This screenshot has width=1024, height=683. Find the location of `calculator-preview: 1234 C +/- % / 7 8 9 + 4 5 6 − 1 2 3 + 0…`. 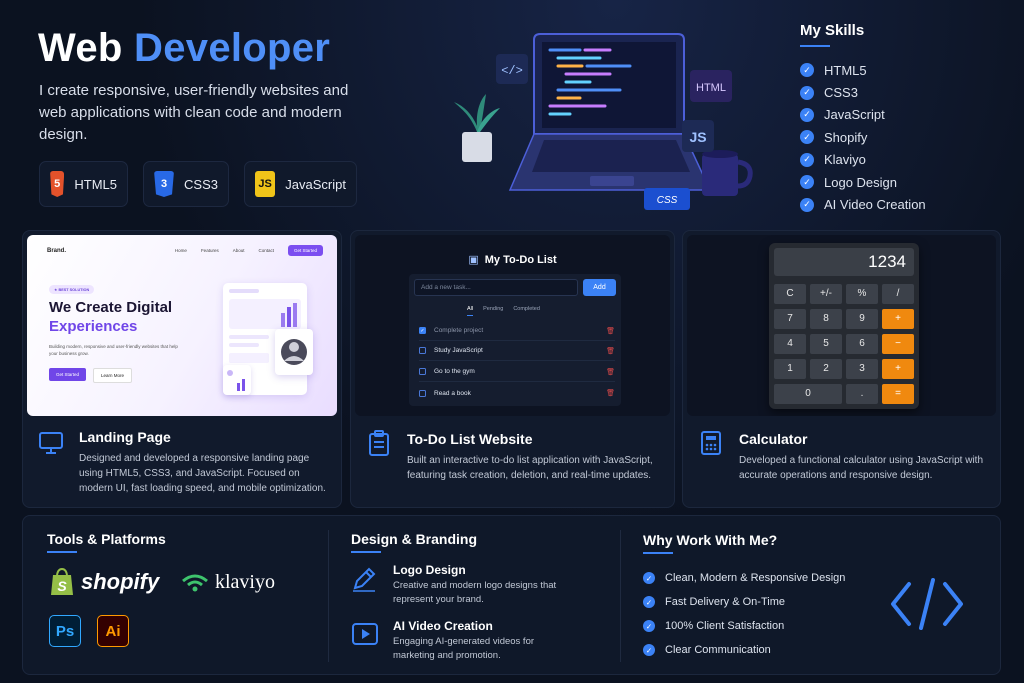

calculator-preview: 1234 C +/- % / 7 8 9 + 4 5 6 − 1 2 3 + 0… is located at coordinates (841, 325).